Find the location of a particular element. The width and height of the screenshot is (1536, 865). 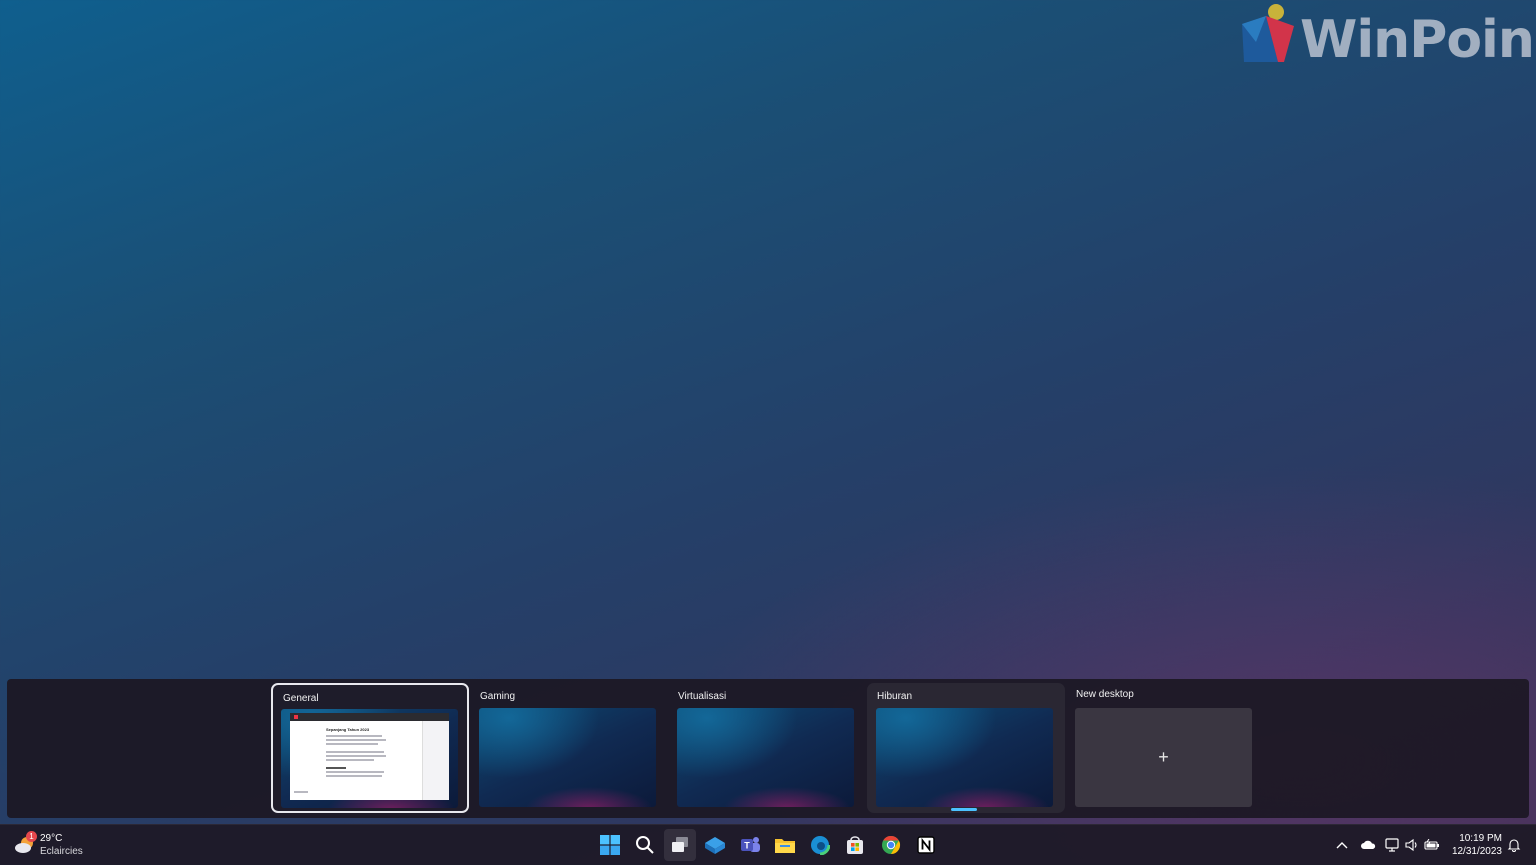

show-hidden-icons-button is located at coordinates (1342, 845).